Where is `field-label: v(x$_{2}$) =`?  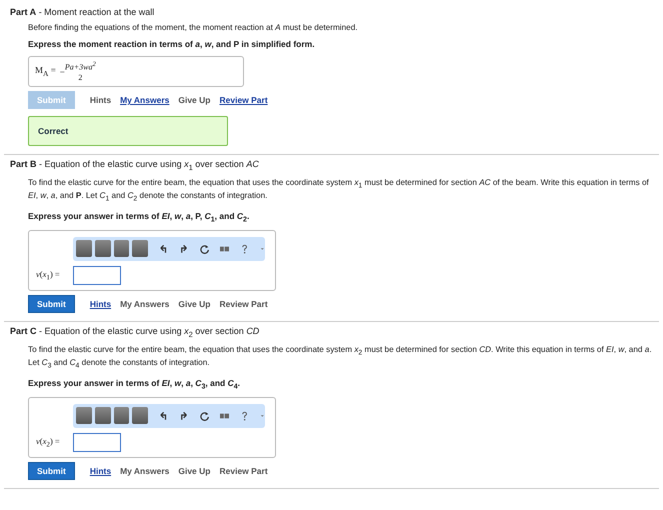 field-label: v(x$_{2}$) = is located at coordinates (48, 442).